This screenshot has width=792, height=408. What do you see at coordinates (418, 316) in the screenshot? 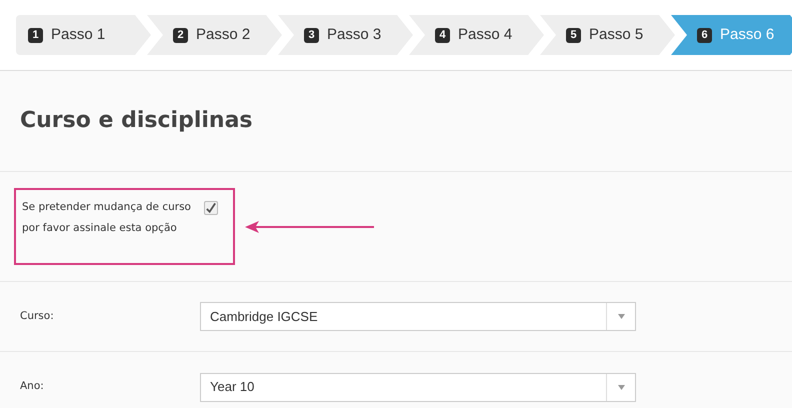
I see `select-field: Cambridge IGCSE` at bounding box center [418, 316].